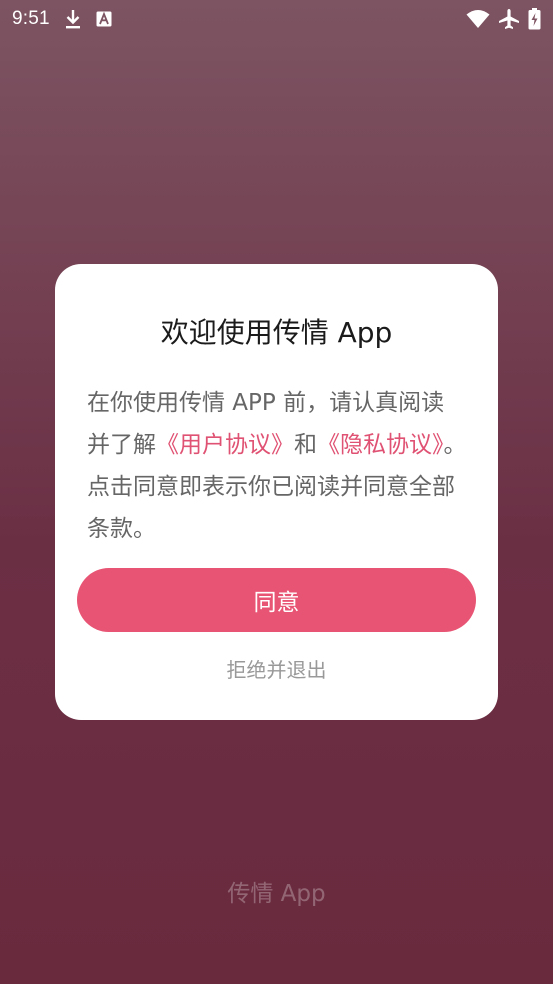 This screenshot has height=984, width=553. What do you see at coordinates (509, 19) in the screenshot?
I see `airplane-icon` at bounding box center [509, 19].